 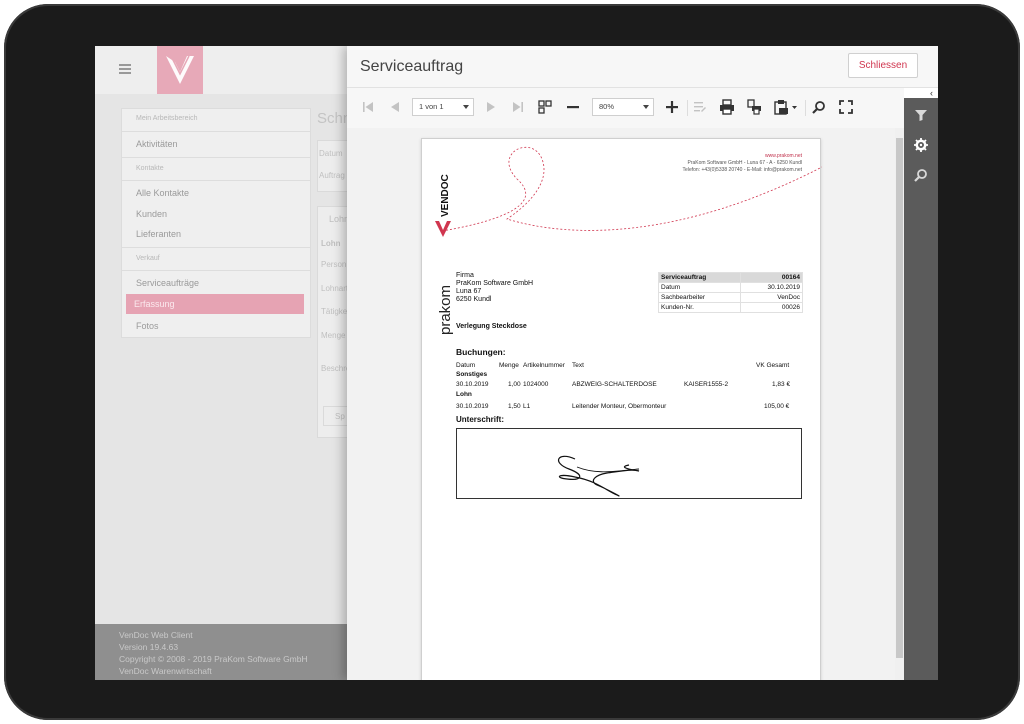 I want to click on col-date: Datum, so click(x=466, y=365).